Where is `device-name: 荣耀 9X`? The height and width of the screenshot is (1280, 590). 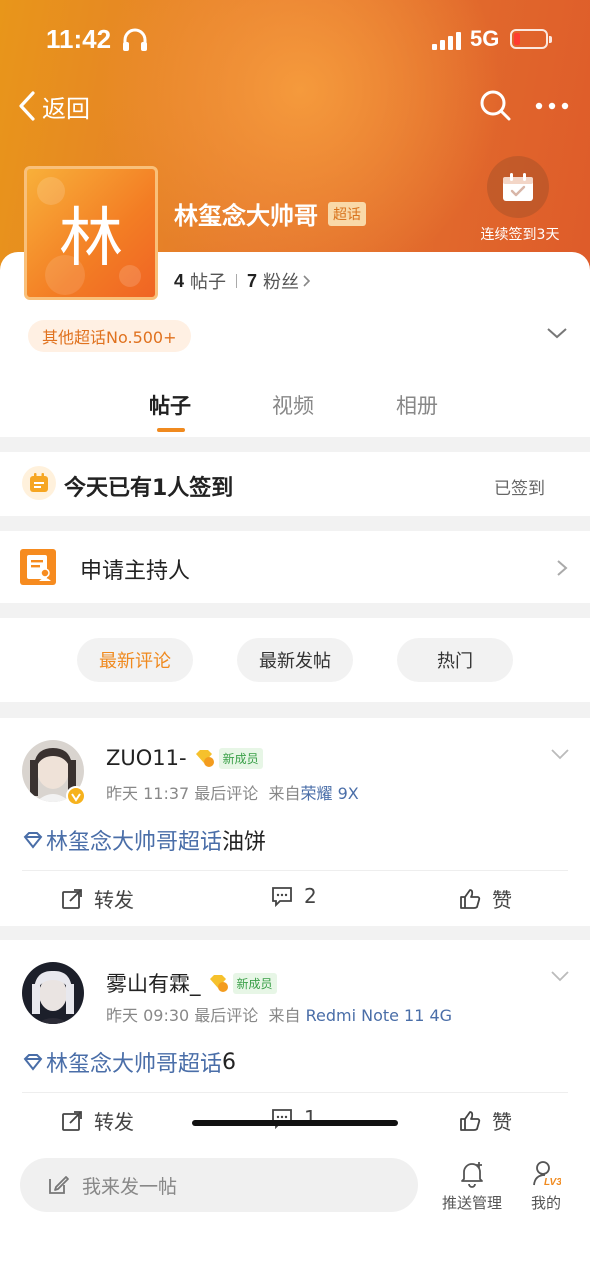 device-name: 荣耀 9X is located at coordinates (329, 793).